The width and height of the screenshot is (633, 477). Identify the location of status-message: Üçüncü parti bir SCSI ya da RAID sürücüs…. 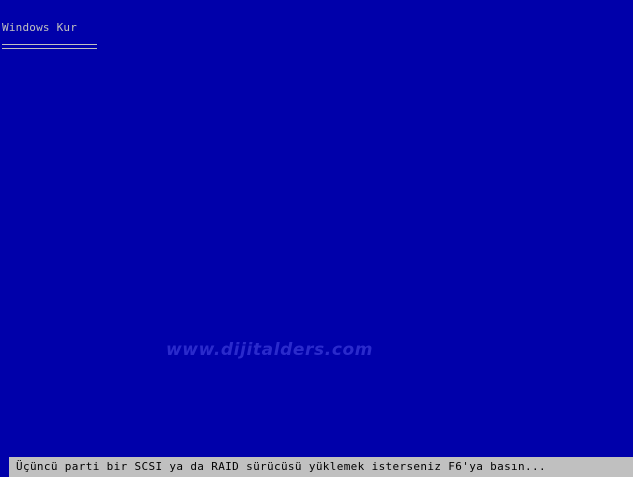
(281, 466).